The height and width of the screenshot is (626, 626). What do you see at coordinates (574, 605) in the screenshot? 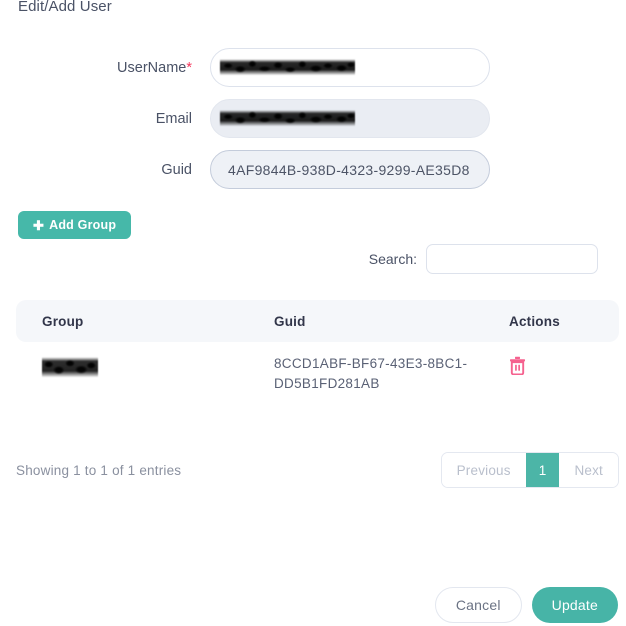
I see `update-button: Update` at bounding box center [574, 605].